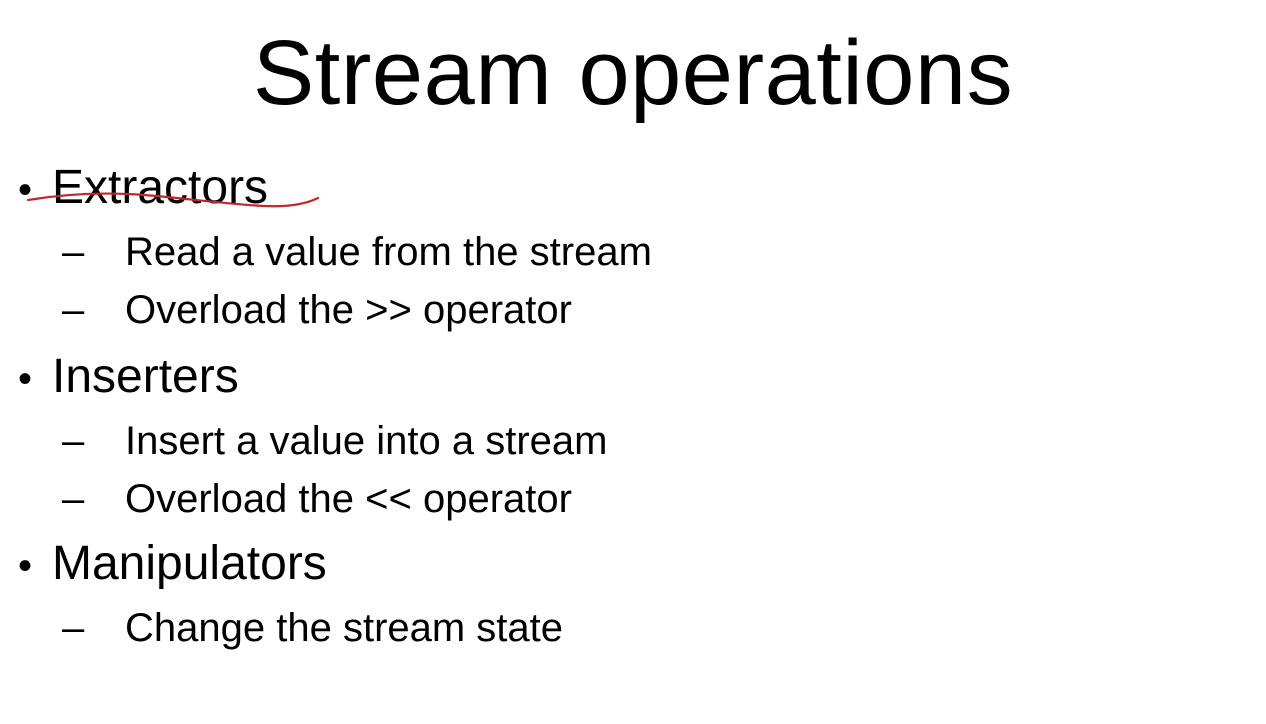  I want to click on bullet-manipulators: • Manipulators, so click(172, 565).